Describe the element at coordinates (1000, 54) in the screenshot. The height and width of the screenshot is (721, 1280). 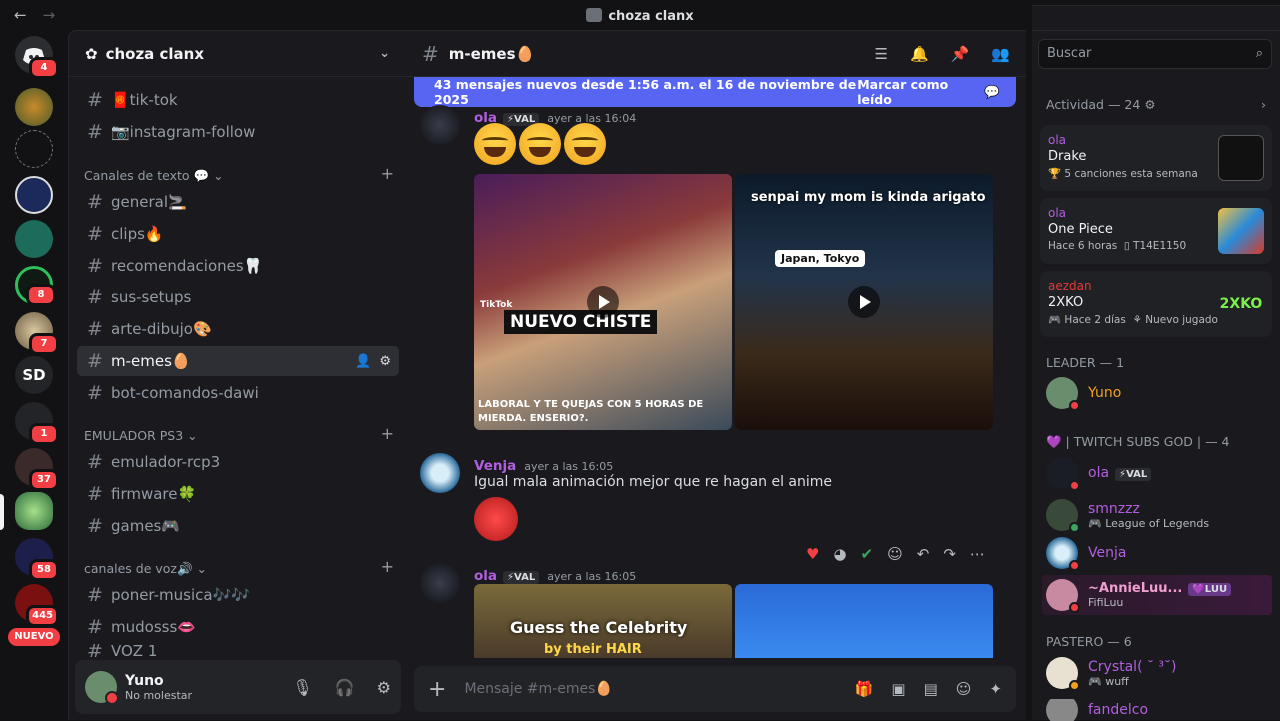
I see `members-icon: 👥` at that location.